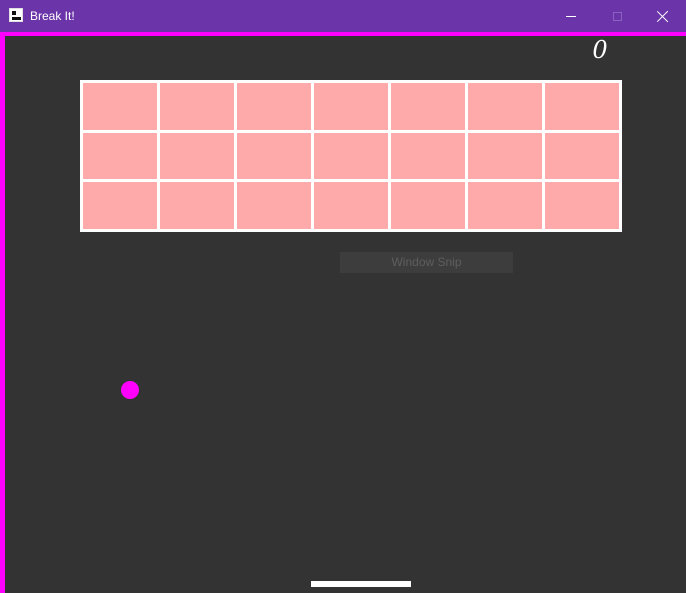 This screenshot has width=686, height=593. I want to click on maximize-icon, so click(617, 16).